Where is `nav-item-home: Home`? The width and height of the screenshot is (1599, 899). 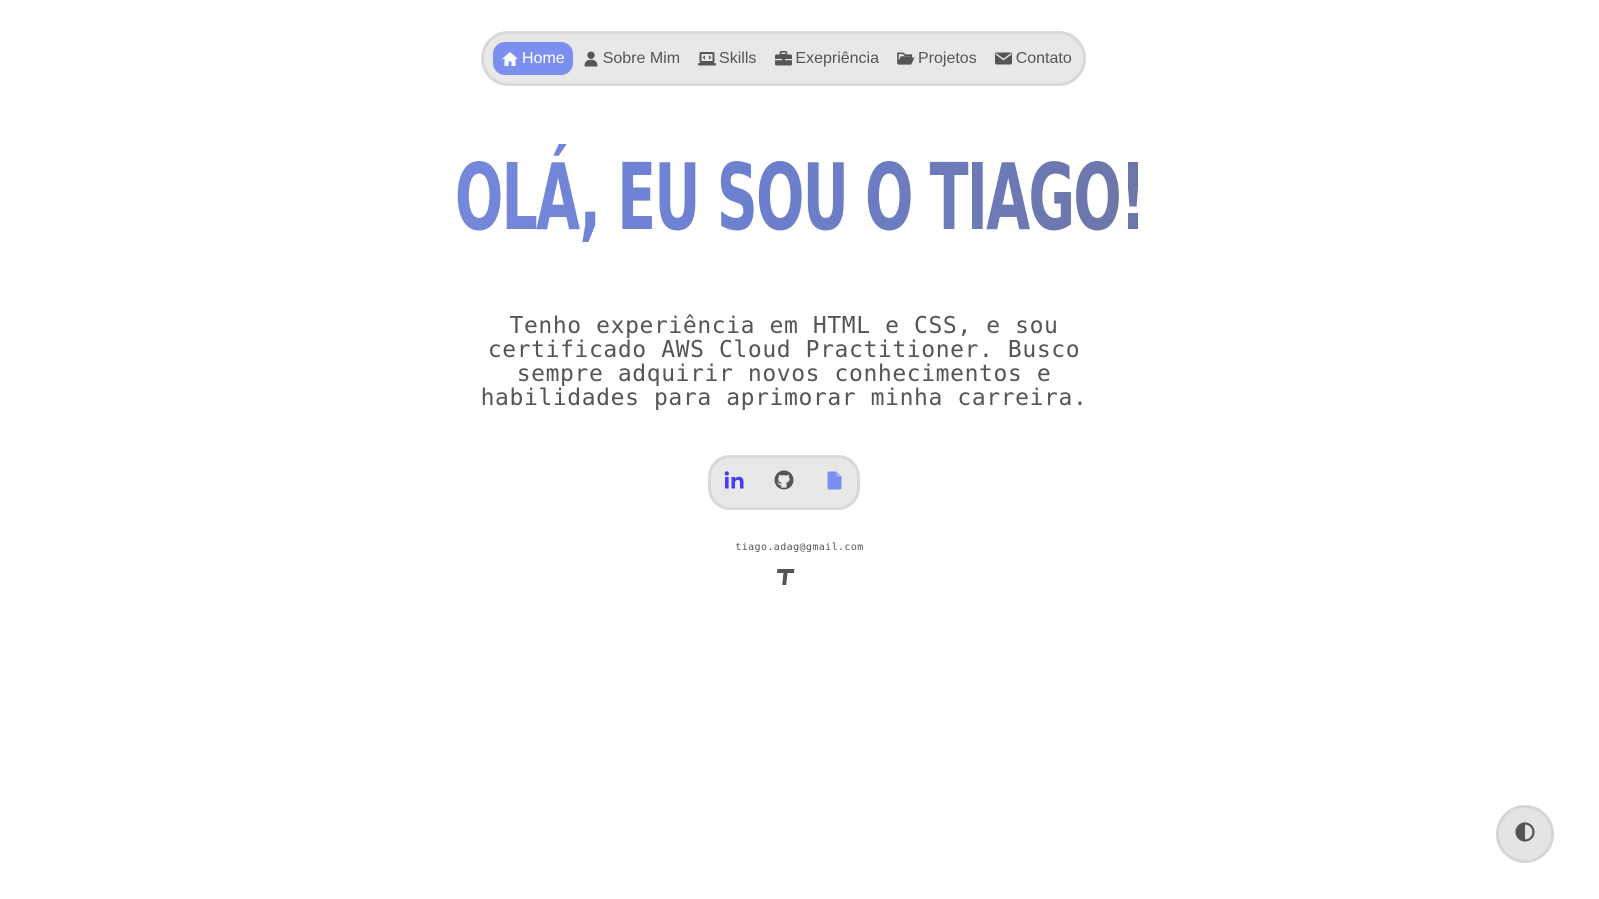 nav-item-home: Home is located at coordinates (533, 58).